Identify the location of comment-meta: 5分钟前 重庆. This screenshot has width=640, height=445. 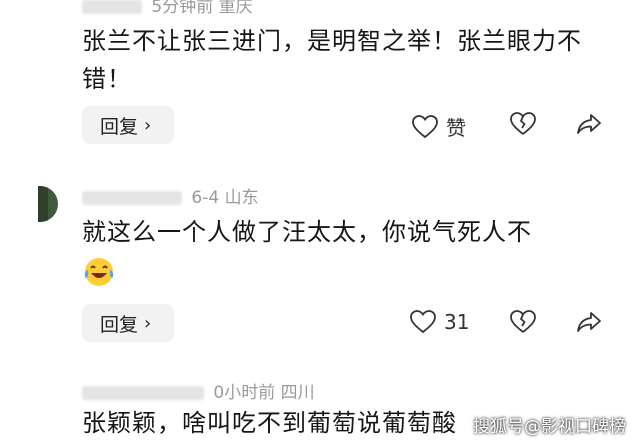
(167, 8).